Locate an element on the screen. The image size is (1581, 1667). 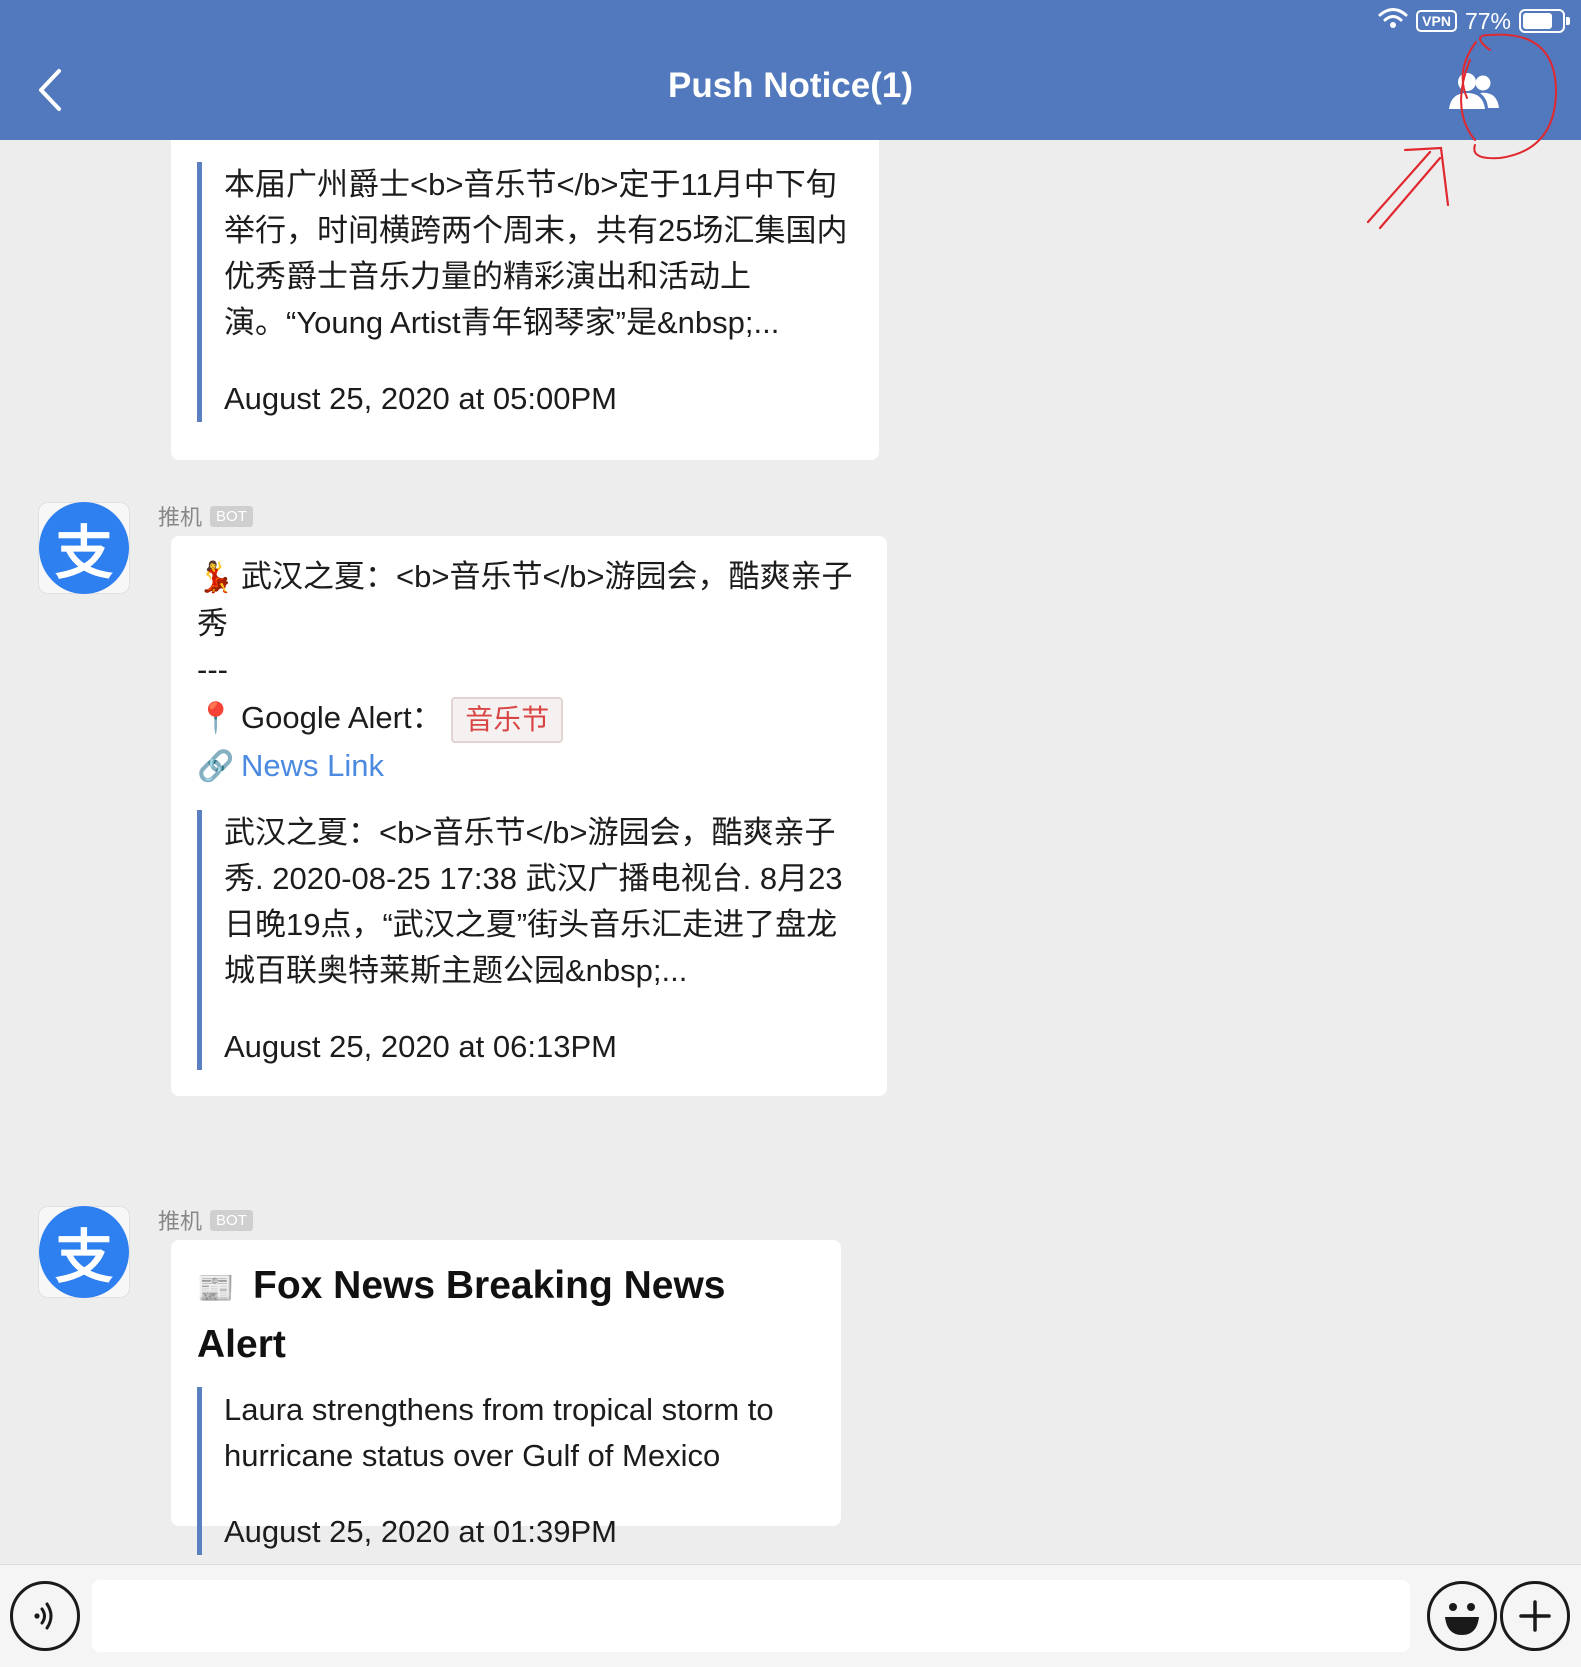
message-headline: 💃 武汉之夏：<b>音乐节</b>游园会，酷爽亲子秀 is located at coordinates (529, 600).